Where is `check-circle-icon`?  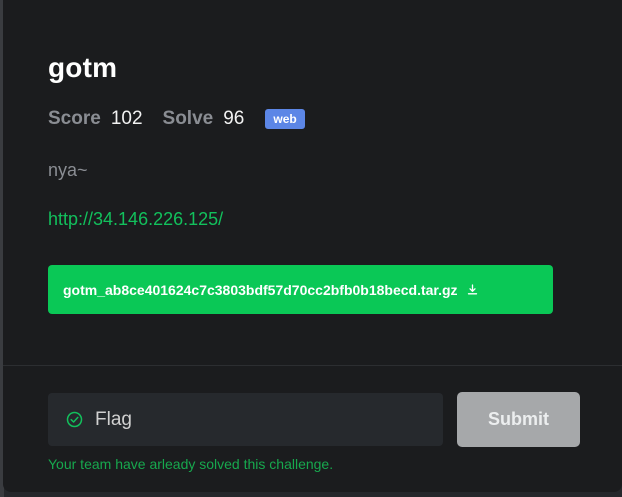 check-circle-icon is located at coordinates (74, 419).